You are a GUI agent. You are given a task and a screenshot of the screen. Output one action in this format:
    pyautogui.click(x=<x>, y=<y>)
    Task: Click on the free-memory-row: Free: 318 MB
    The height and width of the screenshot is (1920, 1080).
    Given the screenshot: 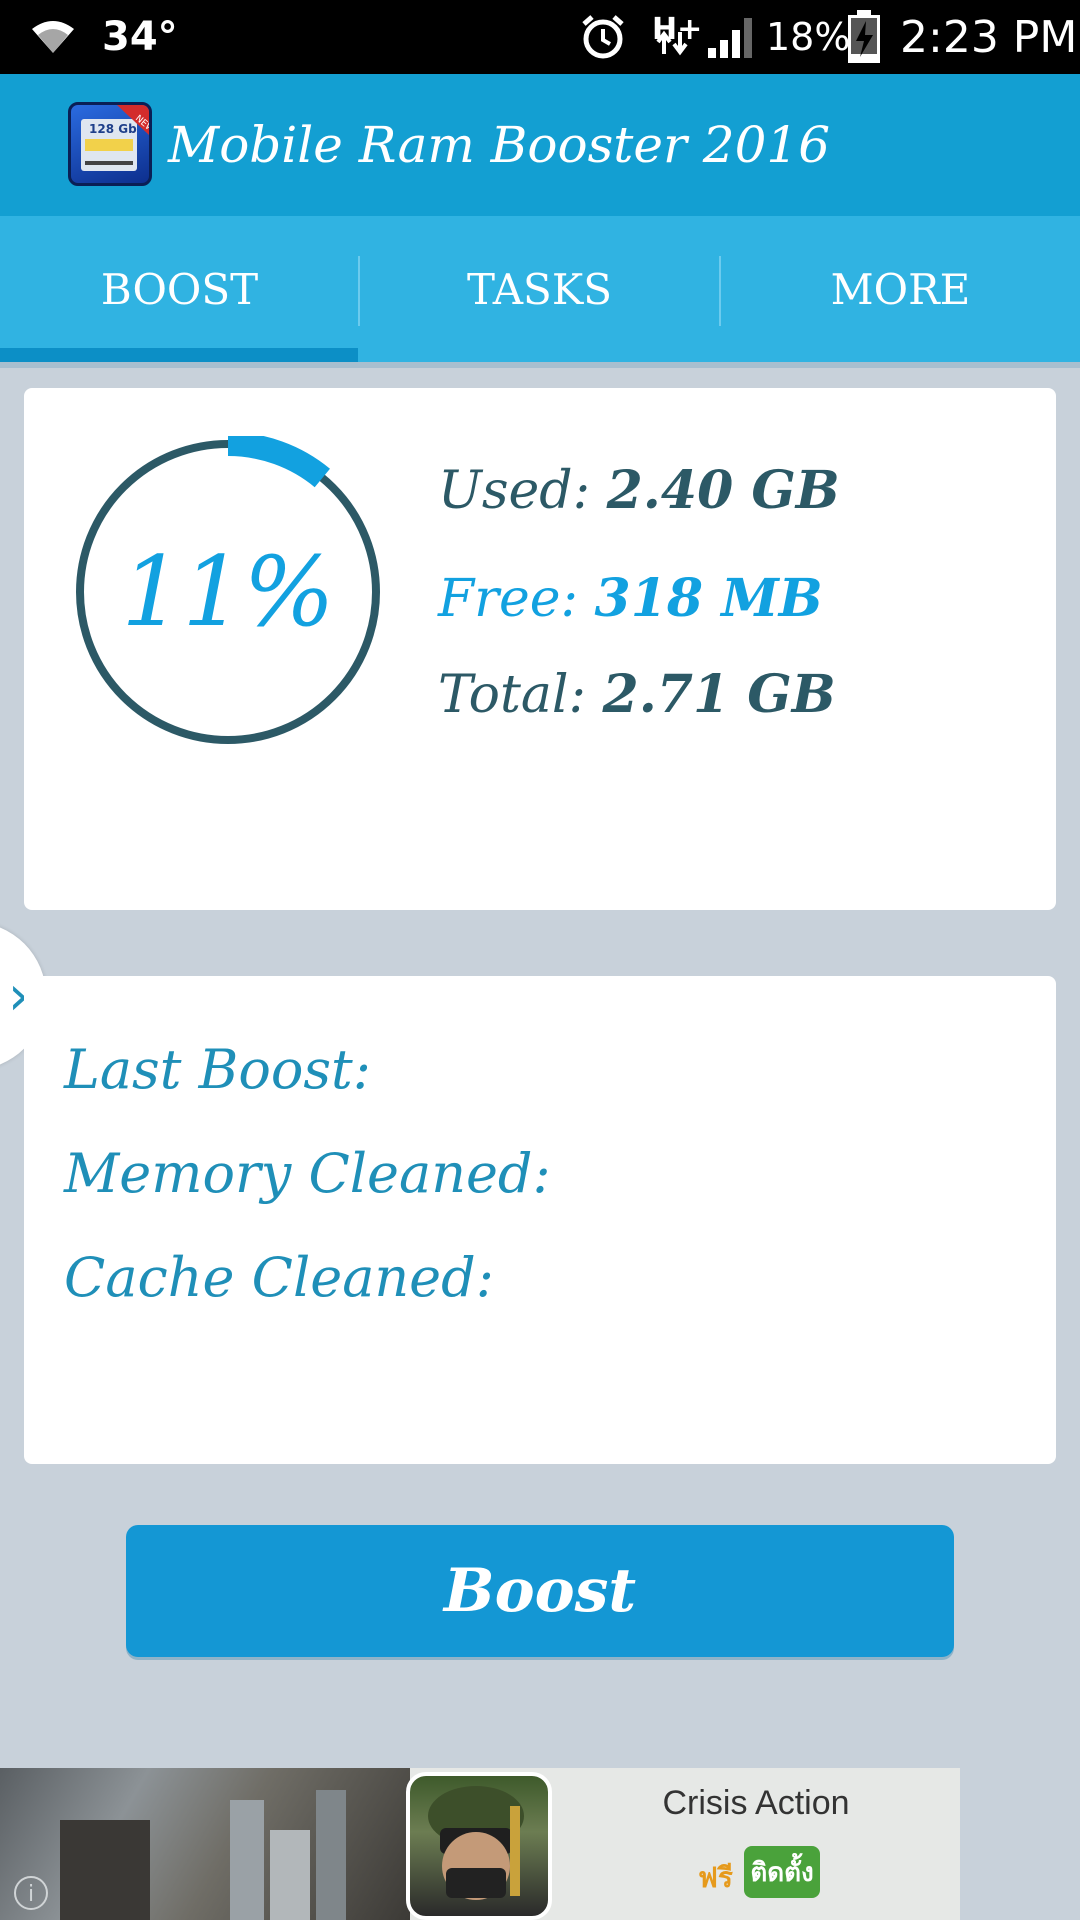 What is the action you would take?
    pyautogui.click(x=630, y=598)
    